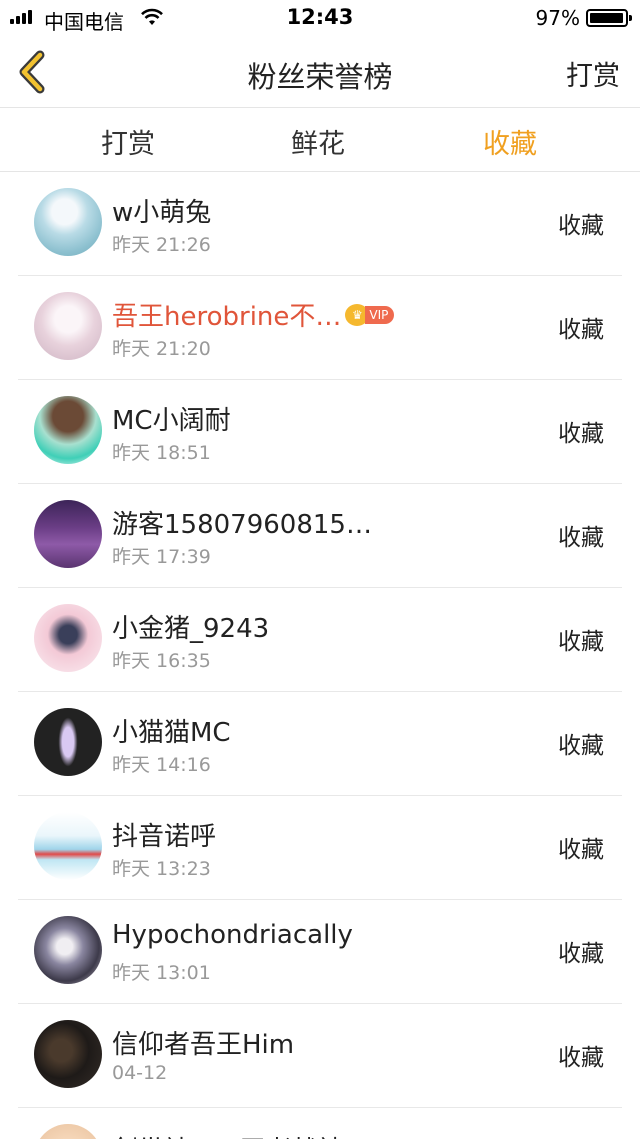 The image size is (640, 1139). What do you see at coordinates (320, 1056) in the screenshot?
I see `list-item: 信仰者吾王Him 04-12 收藏` at bounding box center [320, 1056].